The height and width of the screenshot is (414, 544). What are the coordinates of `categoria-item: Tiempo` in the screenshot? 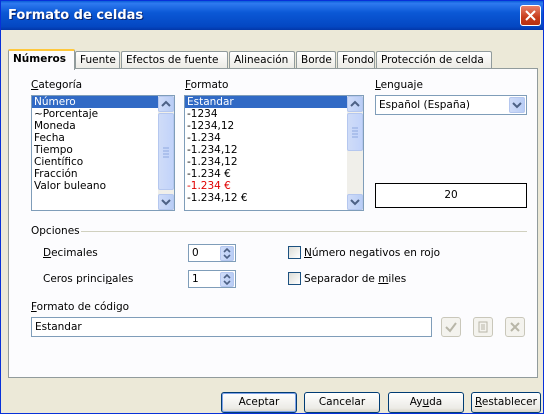 It's located at (103, 150).